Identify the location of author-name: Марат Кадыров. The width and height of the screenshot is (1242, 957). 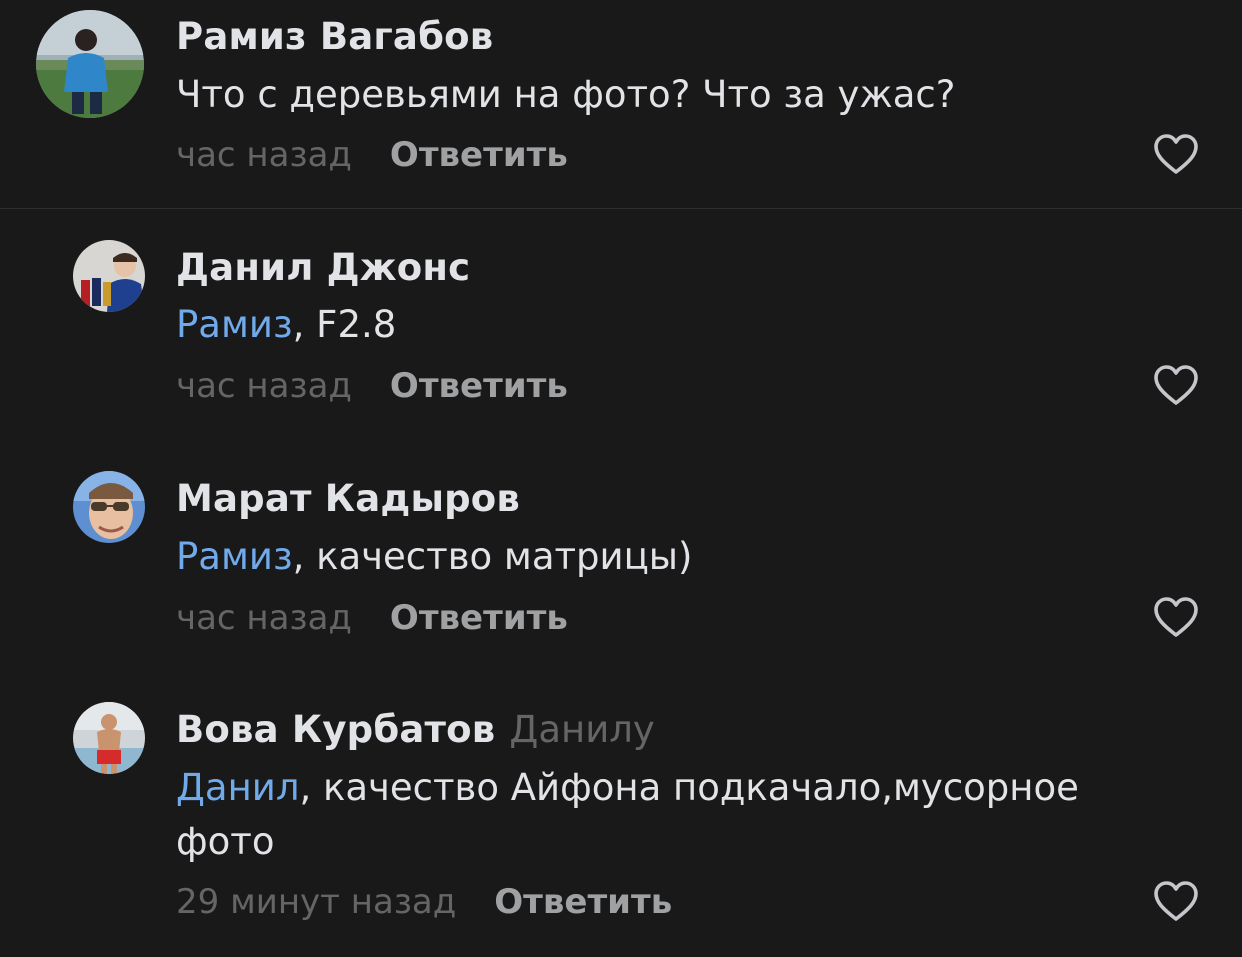
(348, 498).